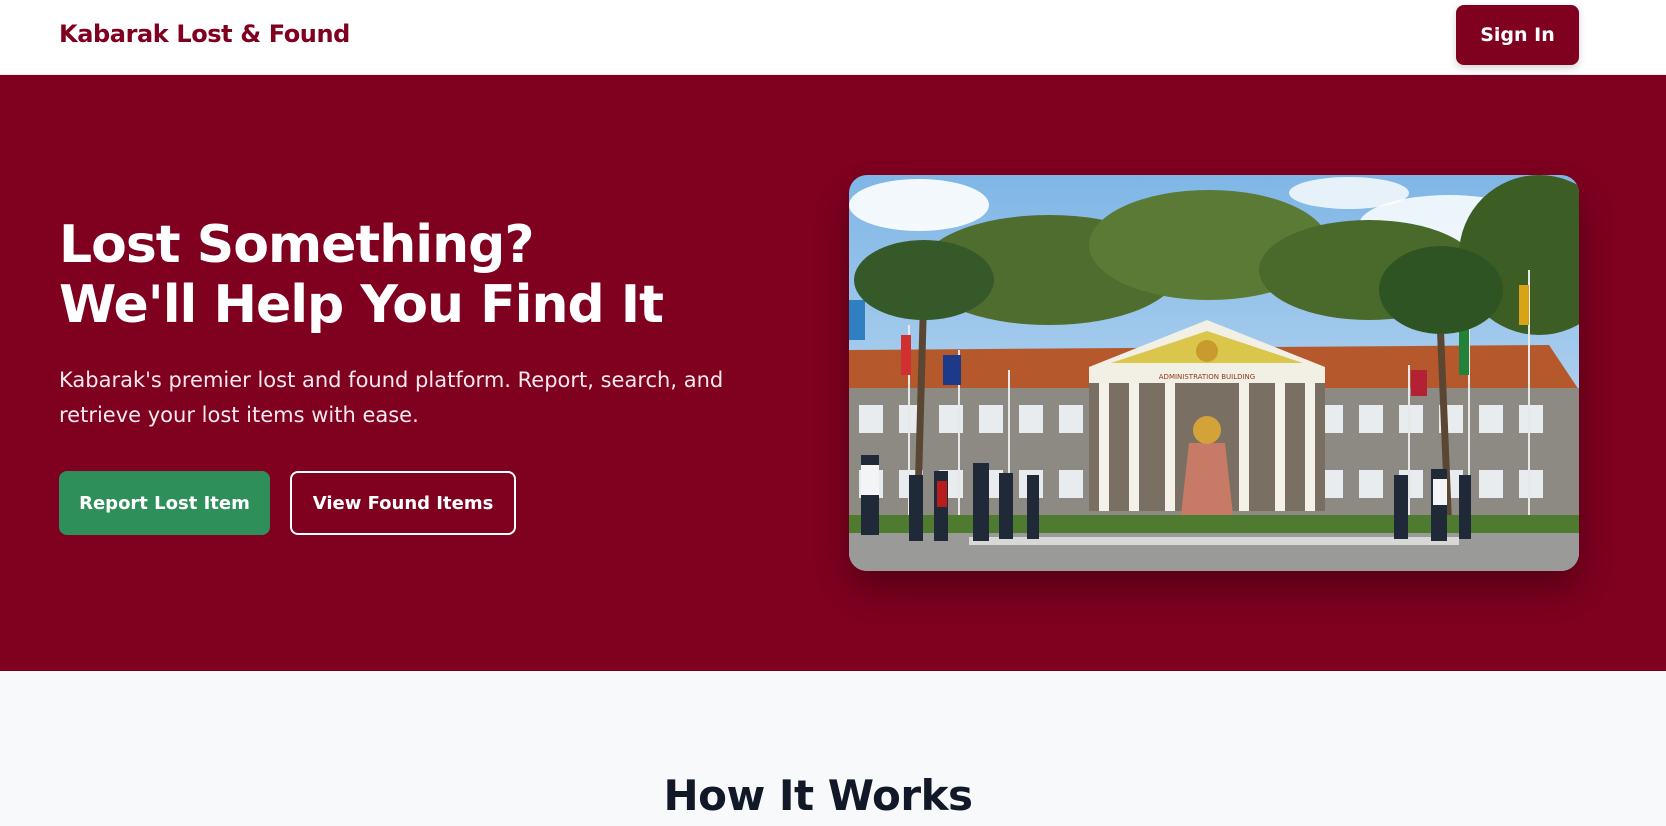  Describe the element at coordinates (297, 245) in the screenshot. I see `hero-title-line-1: Lost Something?` at that location.